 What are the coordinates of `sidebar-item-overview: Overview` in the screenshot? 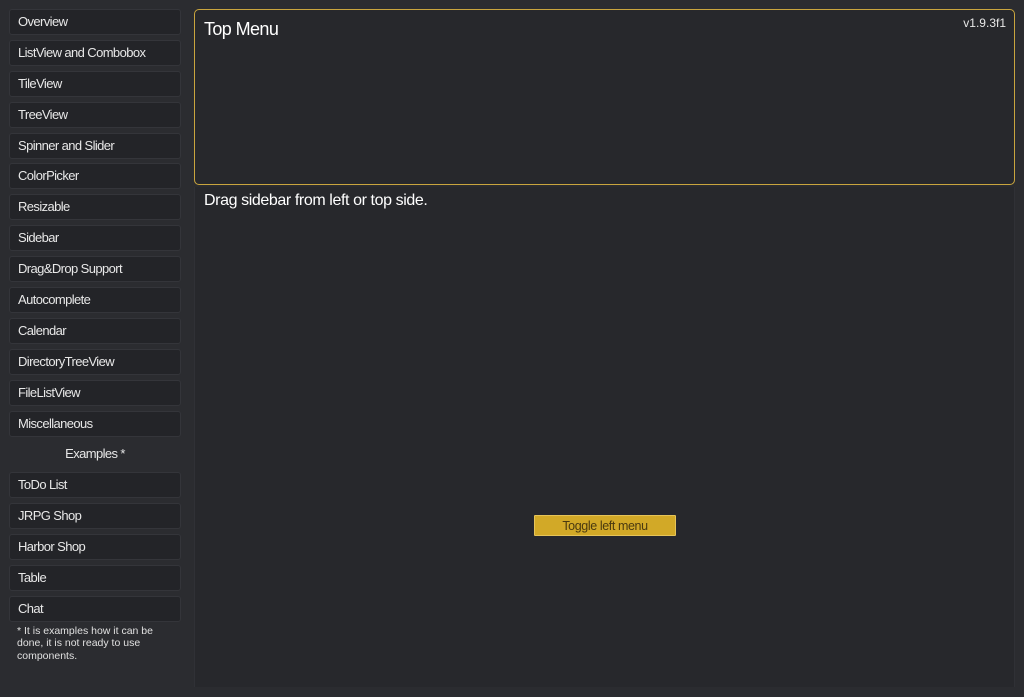 It's located at (95, 22).